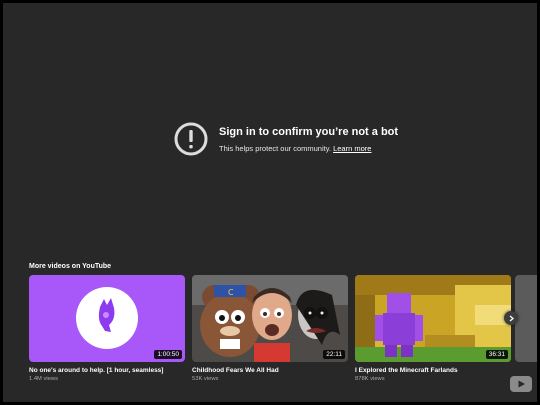 The width and height of the screenshot is (540, 405). I want to click on notice-title: Sign in to confirm you’re not a bot, so click(309, 131).